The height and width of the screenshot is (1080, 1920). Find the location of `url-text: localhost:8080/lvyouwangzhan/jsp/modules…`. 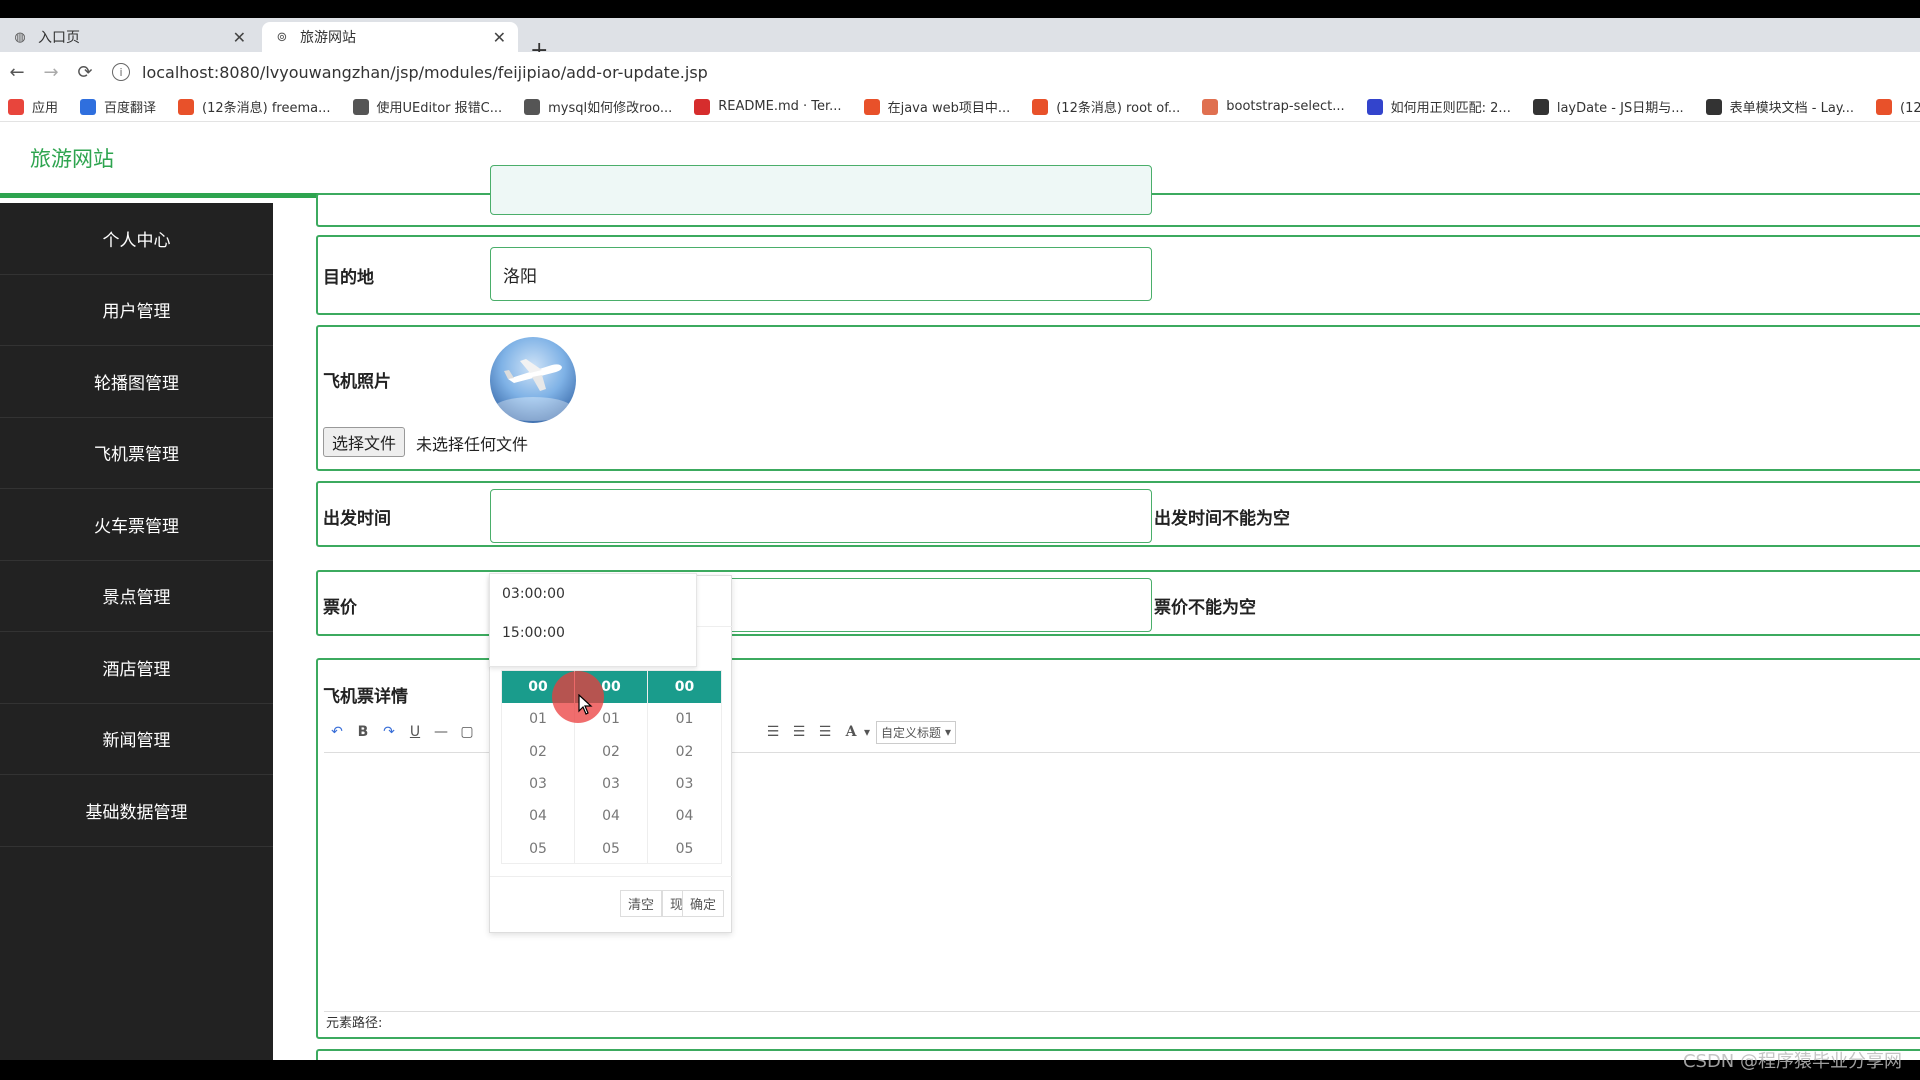

url-text: localhost:8080/lvyouwangzhan/jsp/modules… is located at coordinates (425, 72).